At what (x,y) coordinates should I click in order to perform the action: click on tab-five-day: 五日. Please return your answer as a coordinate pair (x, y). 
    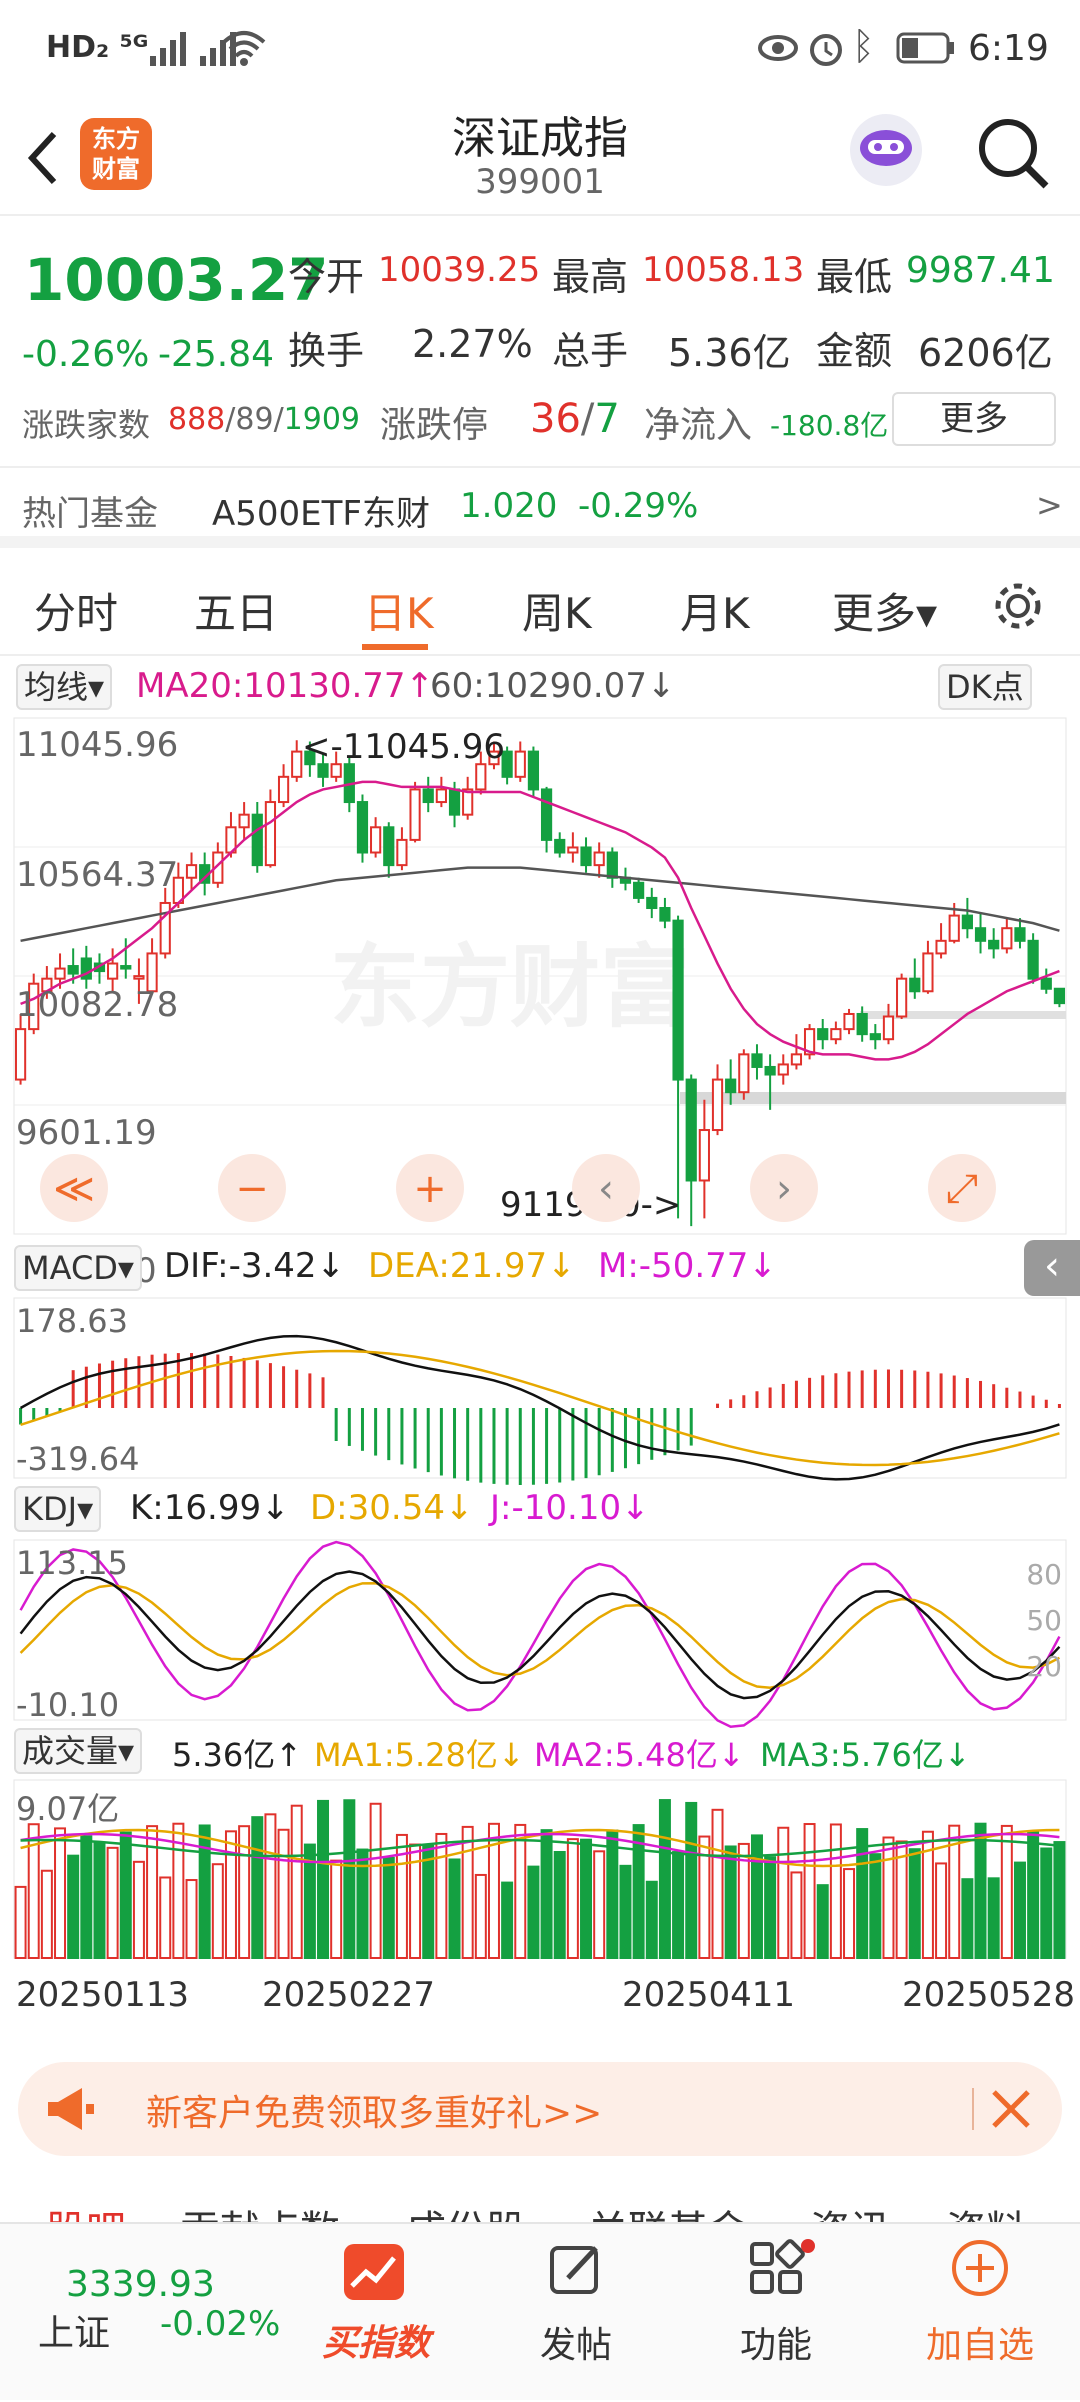
    Looking at the image, I should click on (236, 610).